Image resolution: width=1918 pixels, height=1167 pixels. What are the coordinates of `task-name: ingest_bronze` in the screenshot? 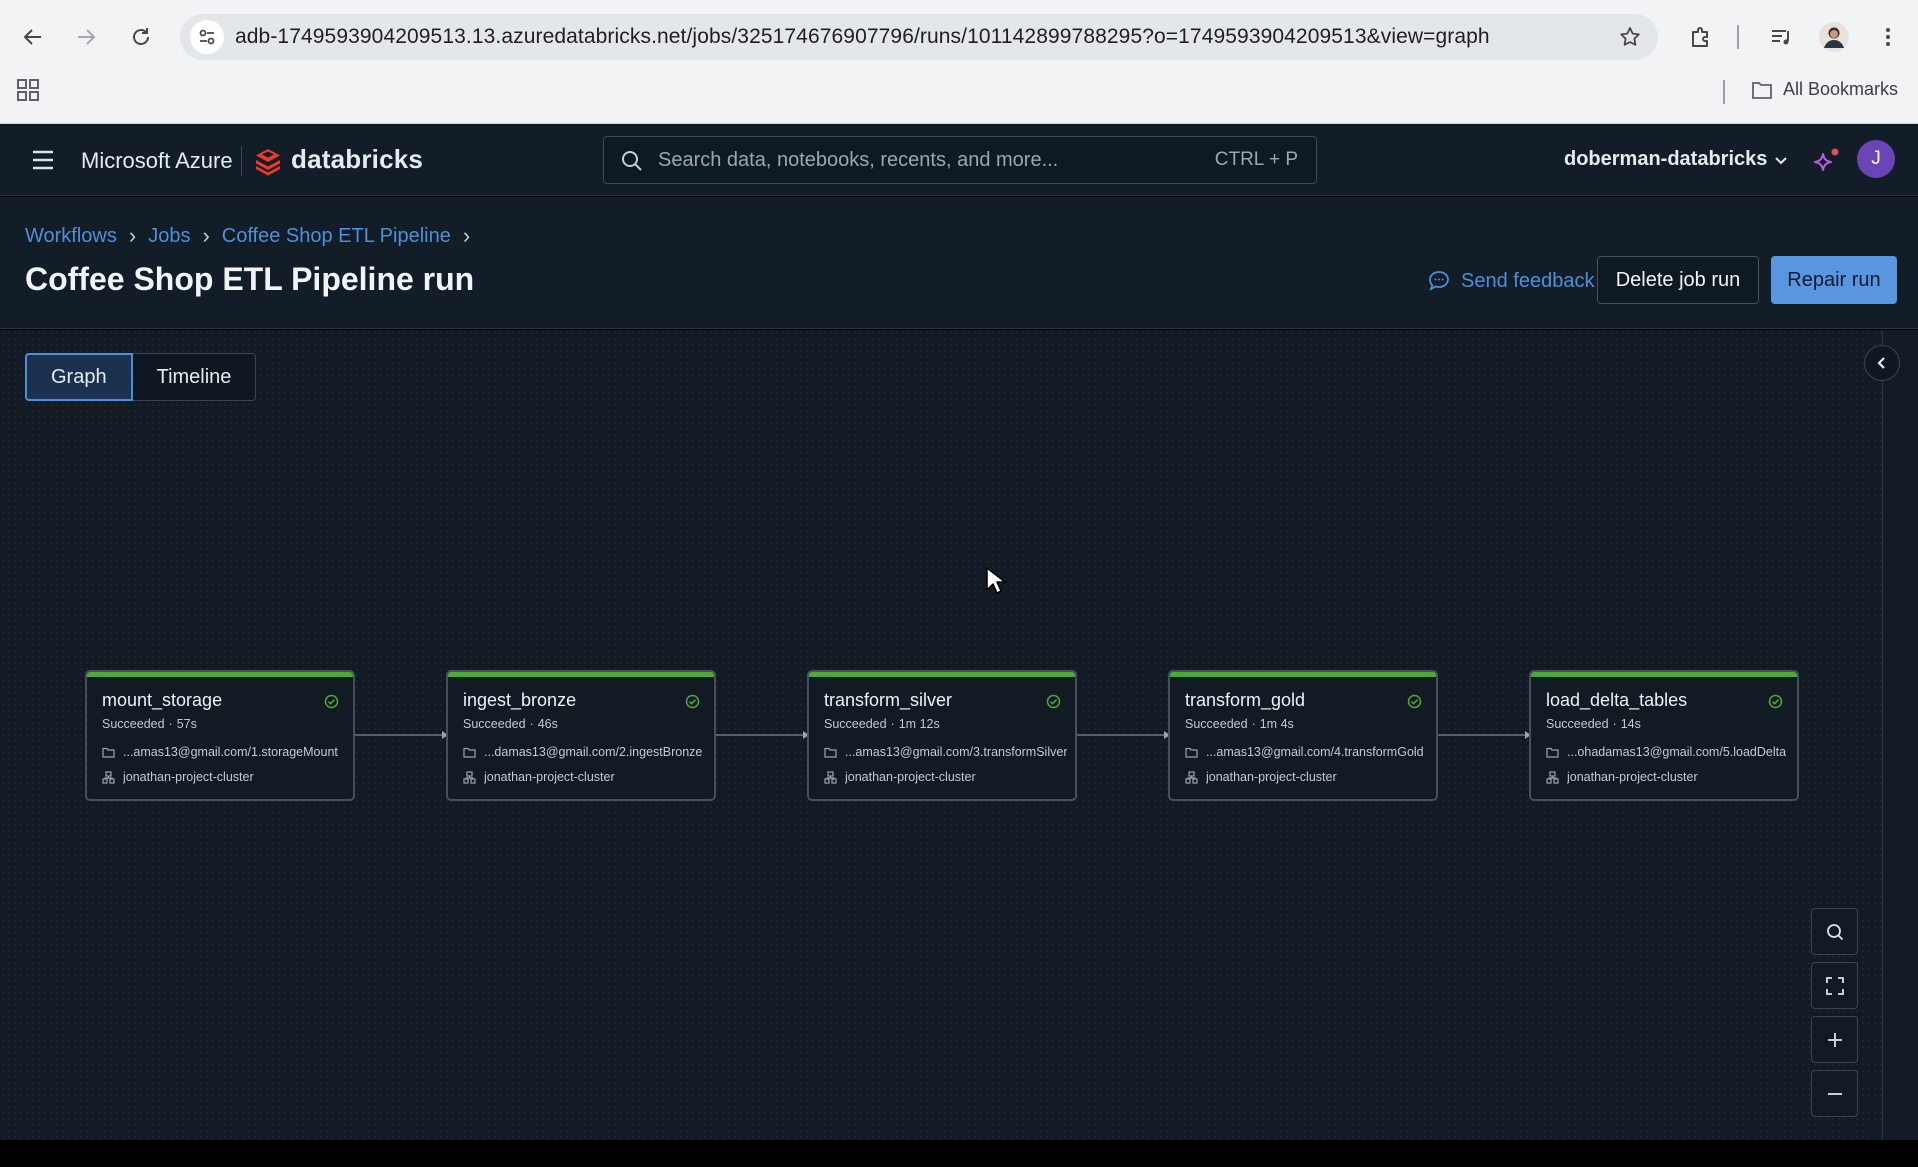 It's located at (520, 700).